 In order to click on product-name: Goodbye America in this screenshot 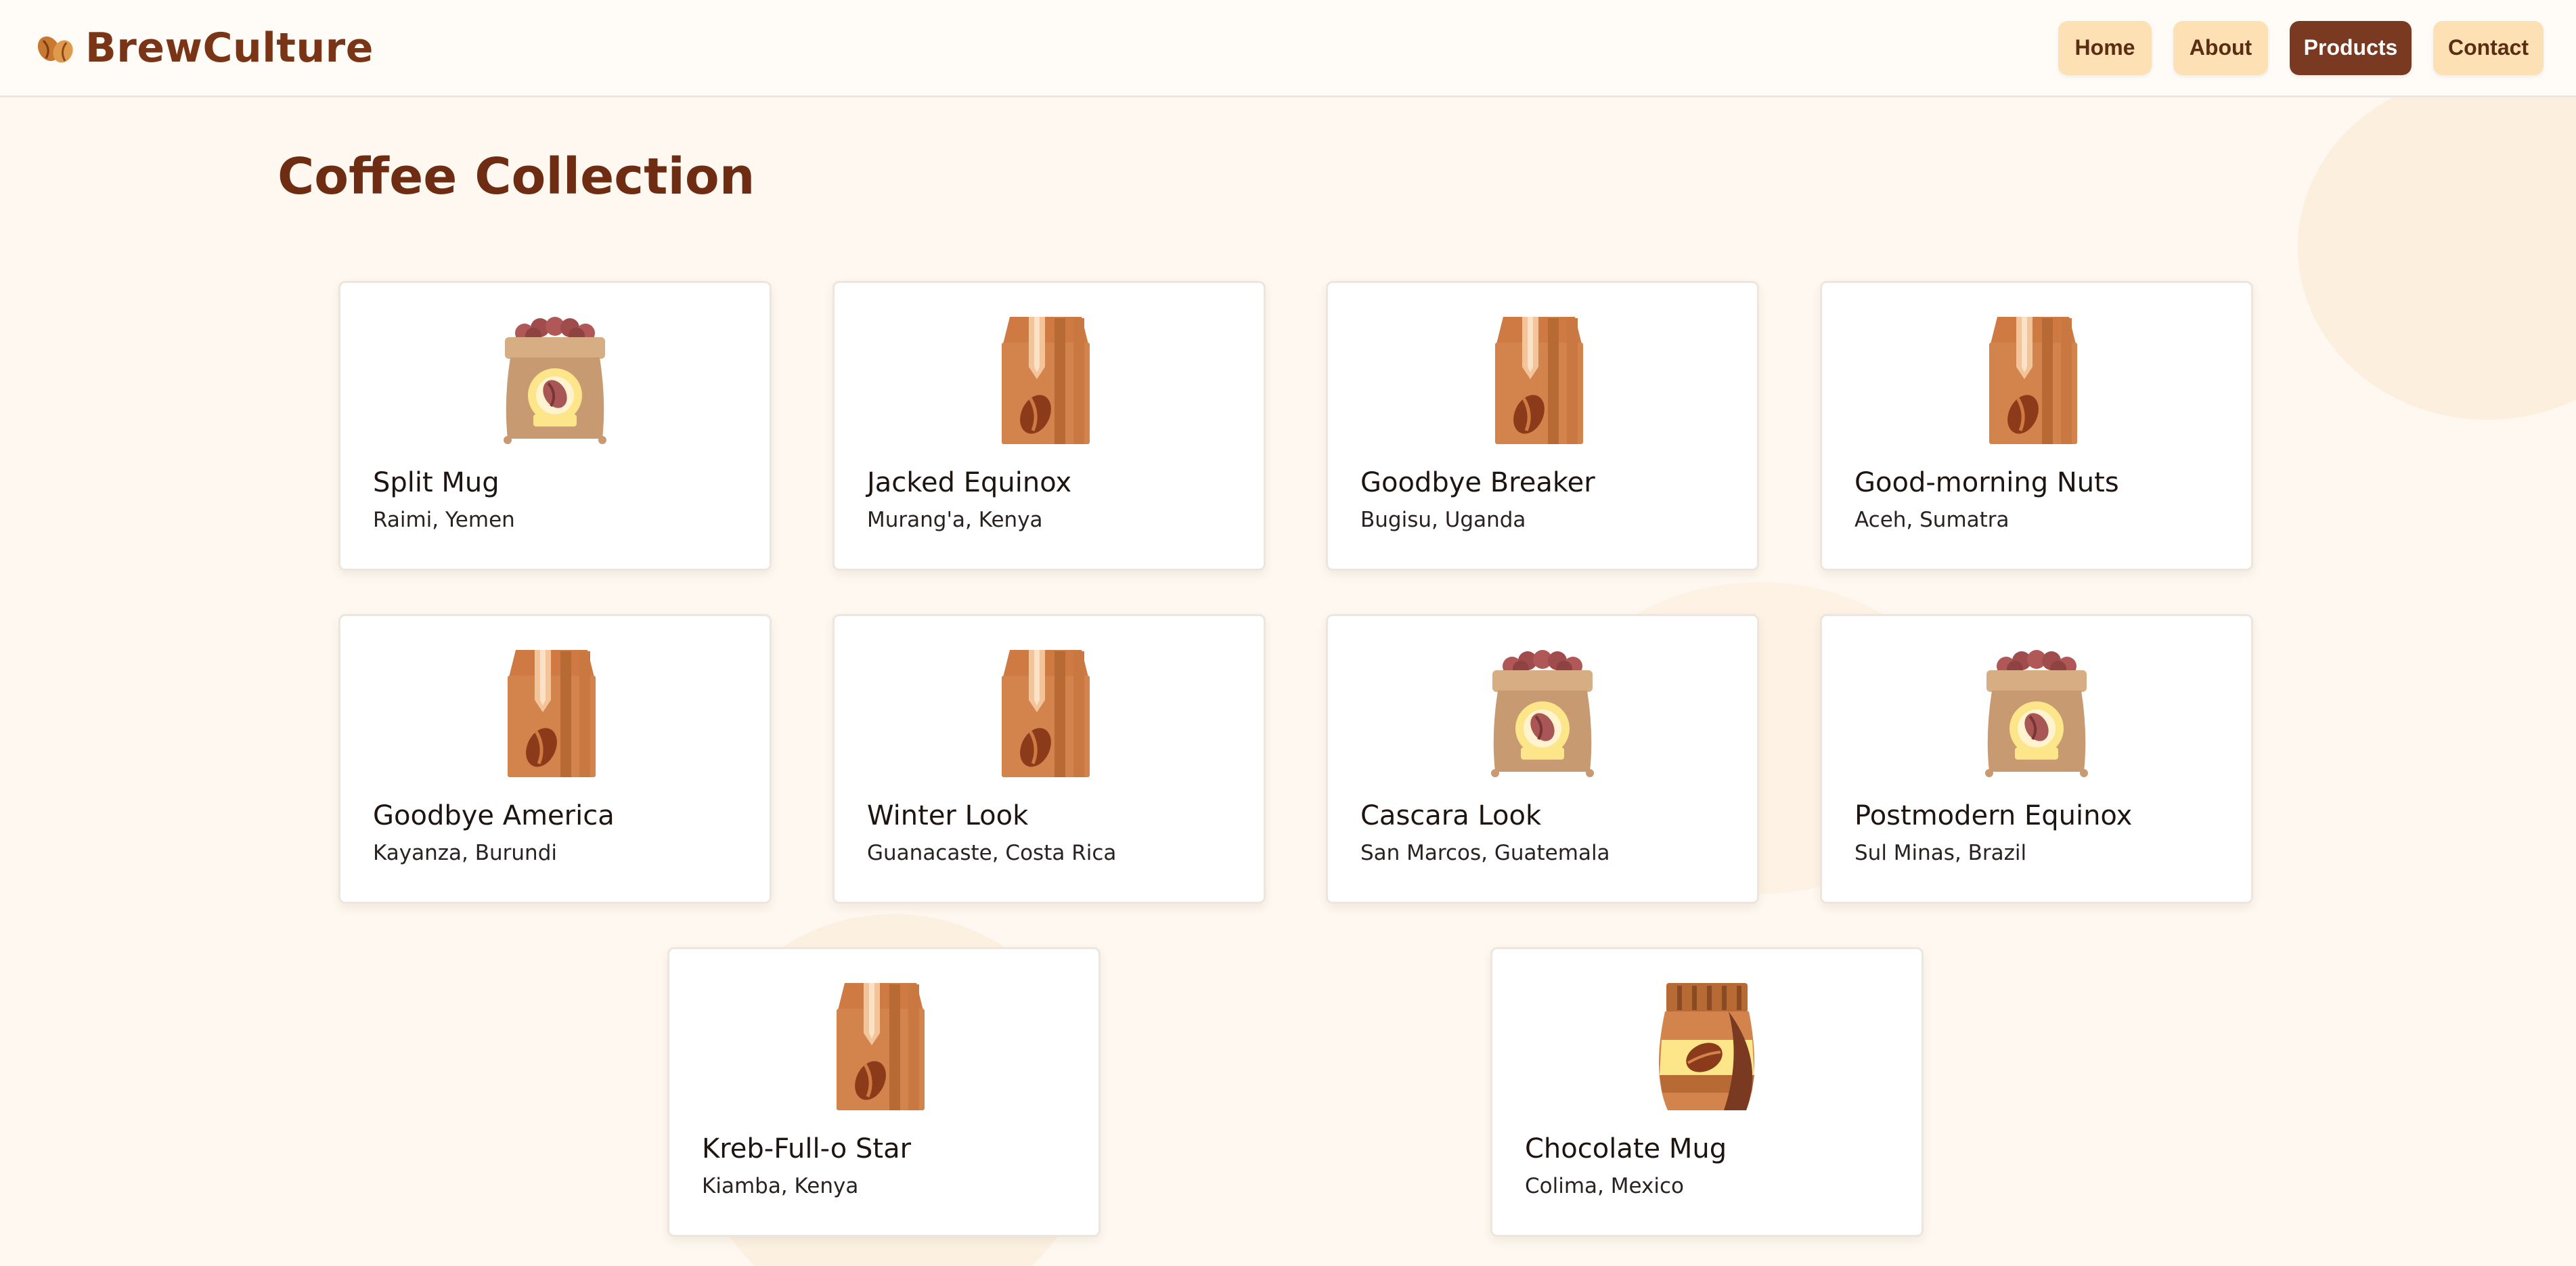, I will do `click(494, 815)`.